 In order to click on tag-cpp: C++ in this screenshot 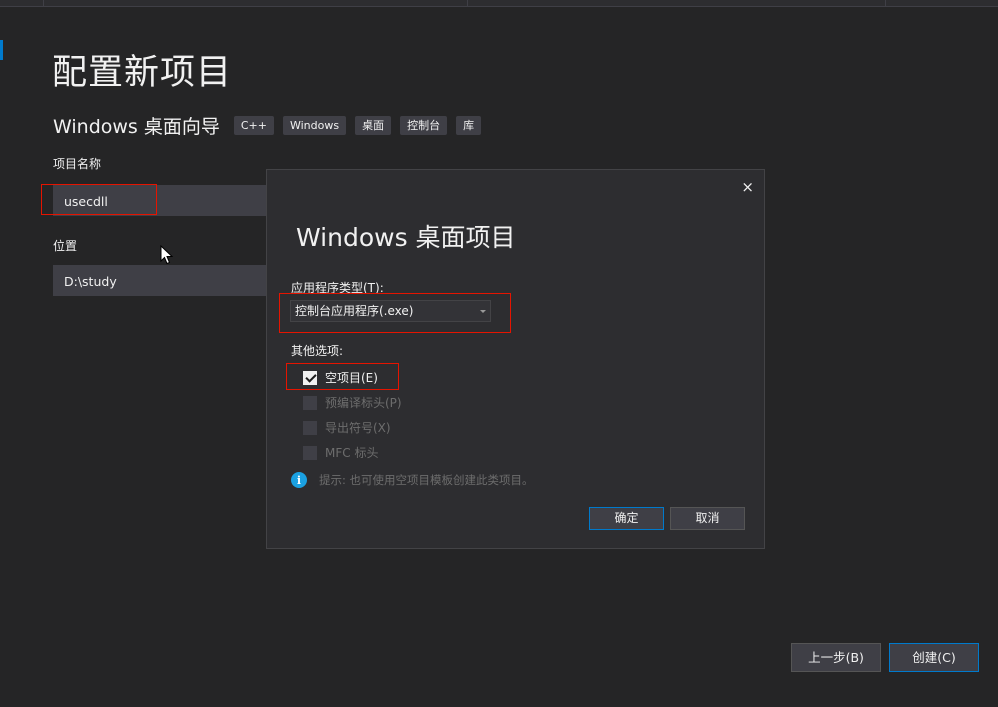, I will do `click(253, 125)`.